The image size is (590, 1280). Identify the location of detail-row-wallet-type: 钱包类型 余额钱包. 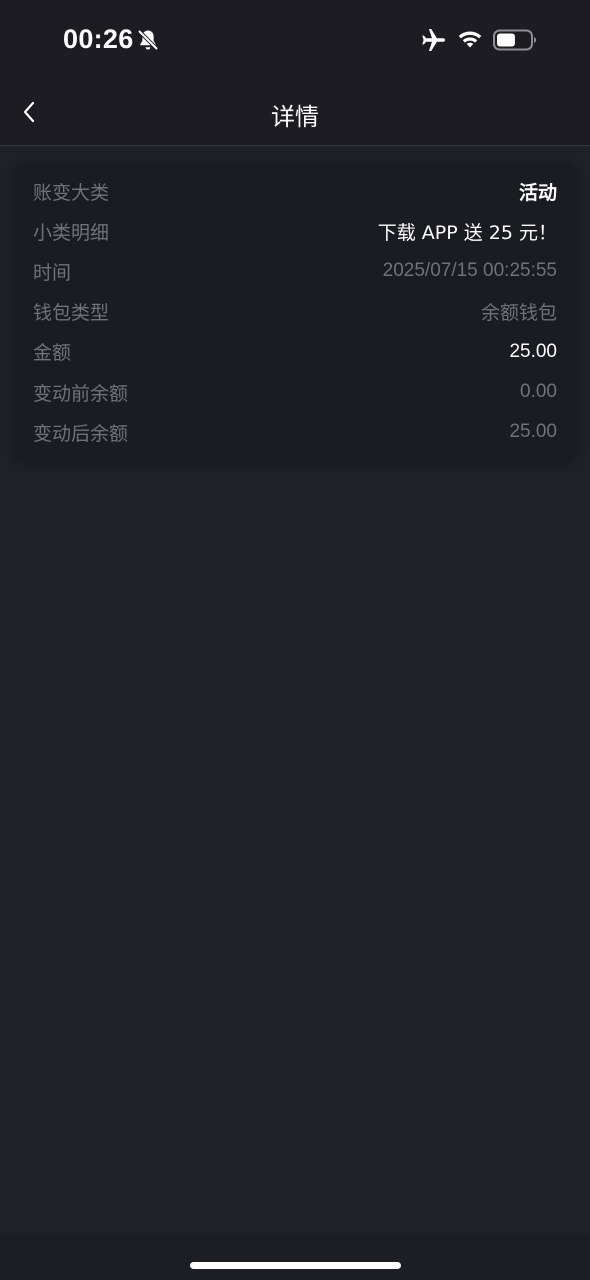
(295, 312).